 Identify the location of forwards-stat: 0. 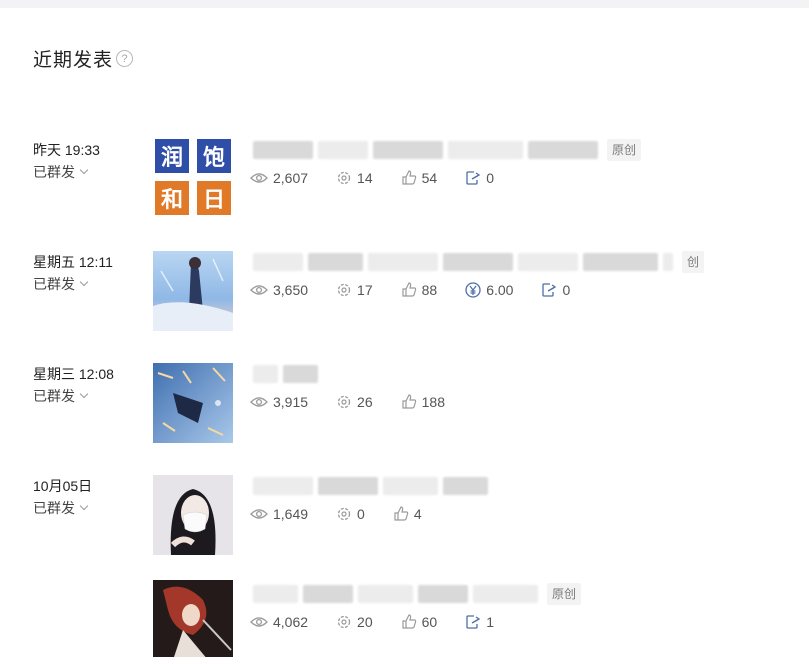
(555, 290).